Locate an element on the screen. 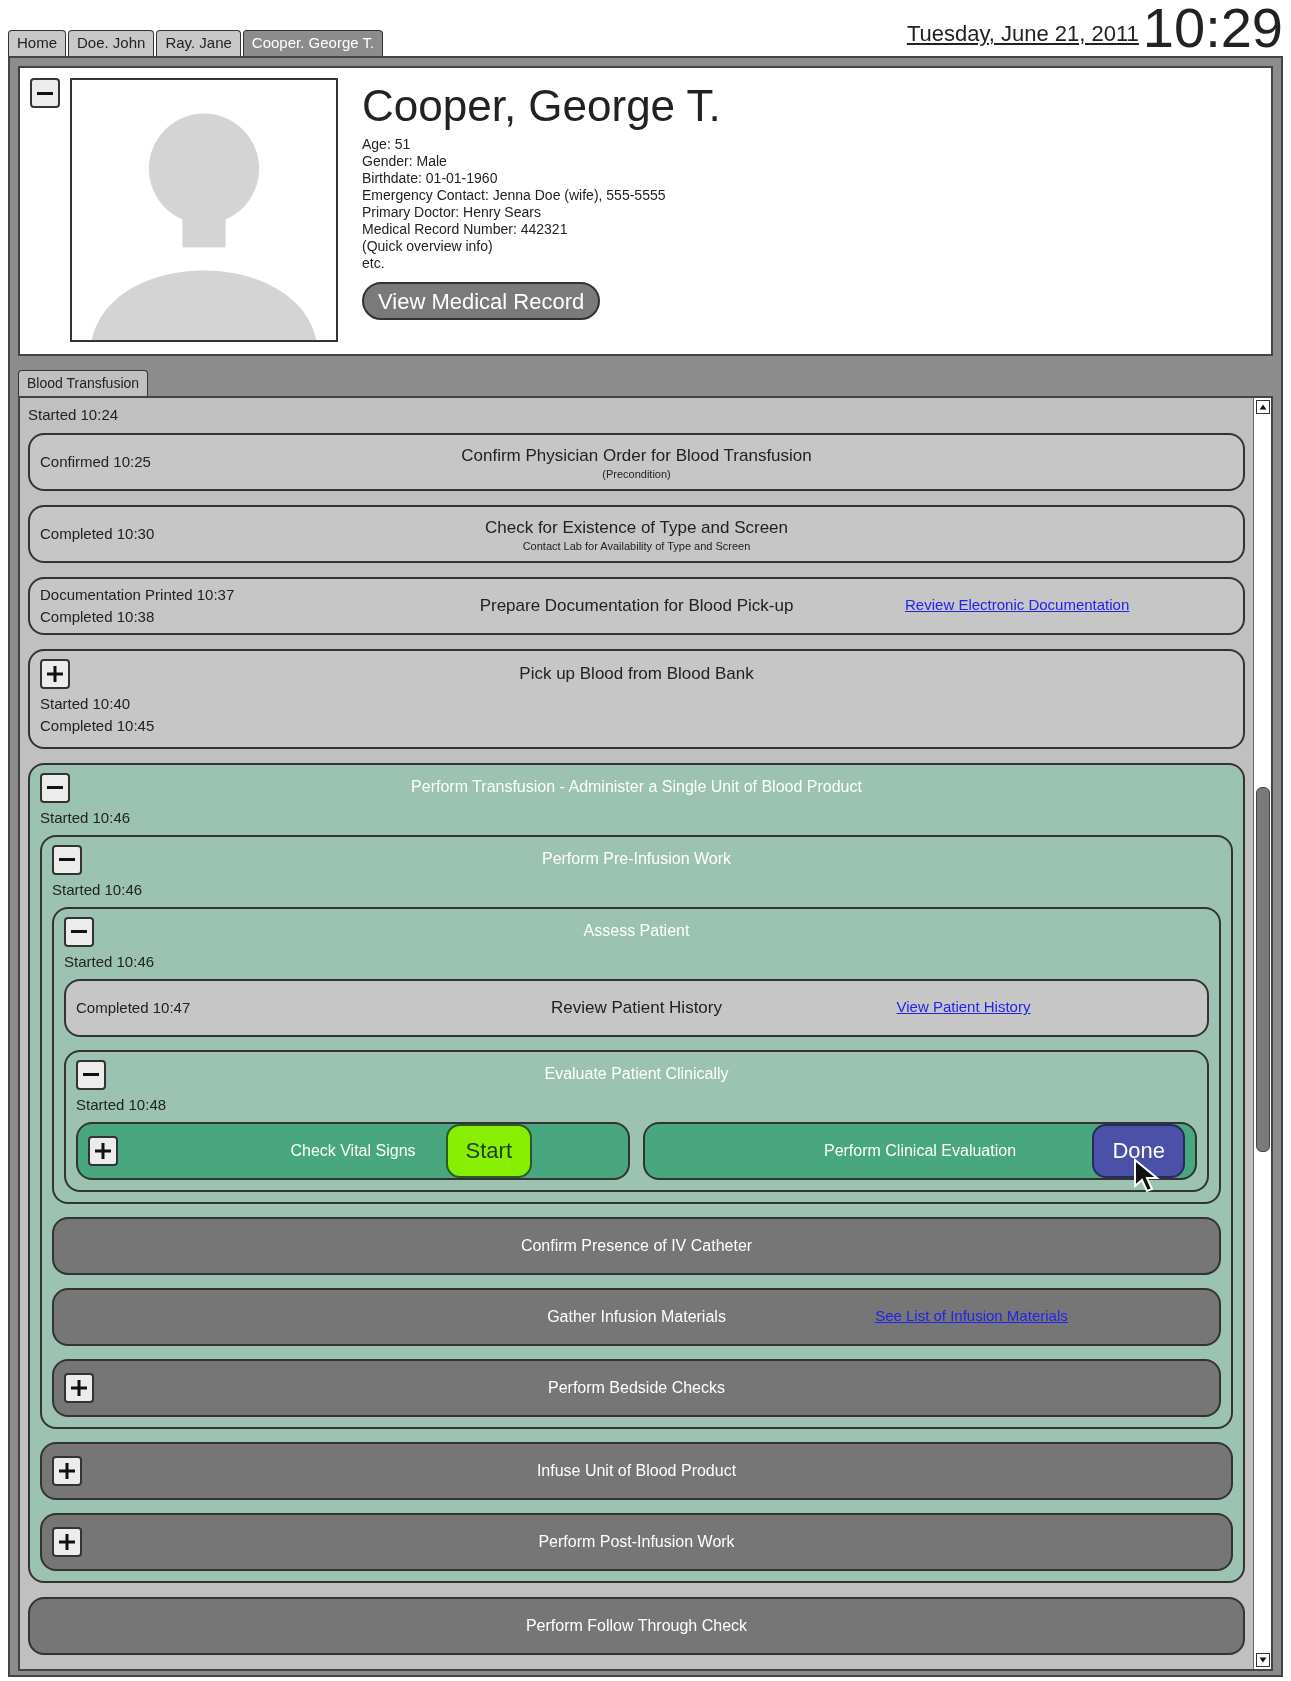 The height and width of the screenshot is (1681, 1291). patient-info-line: etc. is located at coordinates (374, 263).